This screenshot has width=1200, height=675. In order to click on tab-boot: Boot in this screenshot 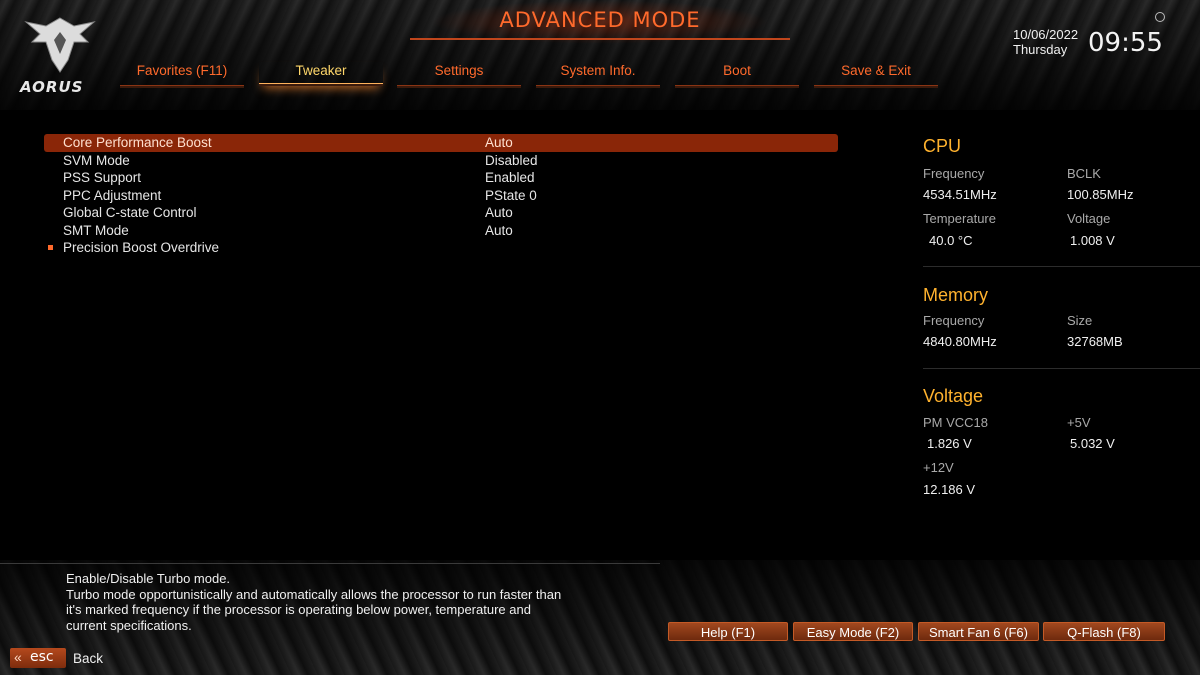, I will do `click(737, 75)`.